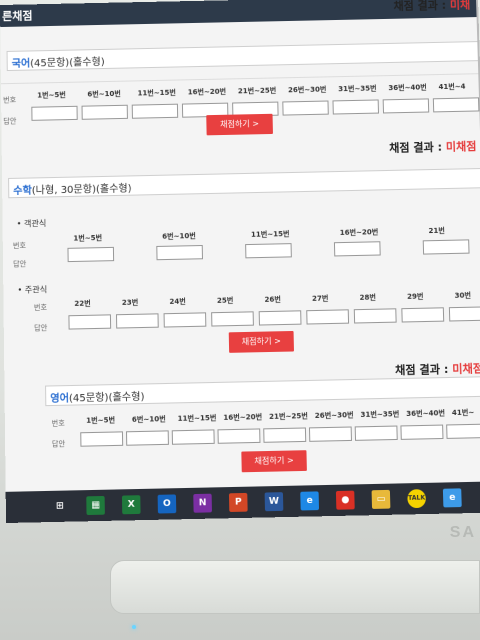  Describe the element at coordinates (167, 504) in the screenshot. I see `outlook-icon: O` at that location.